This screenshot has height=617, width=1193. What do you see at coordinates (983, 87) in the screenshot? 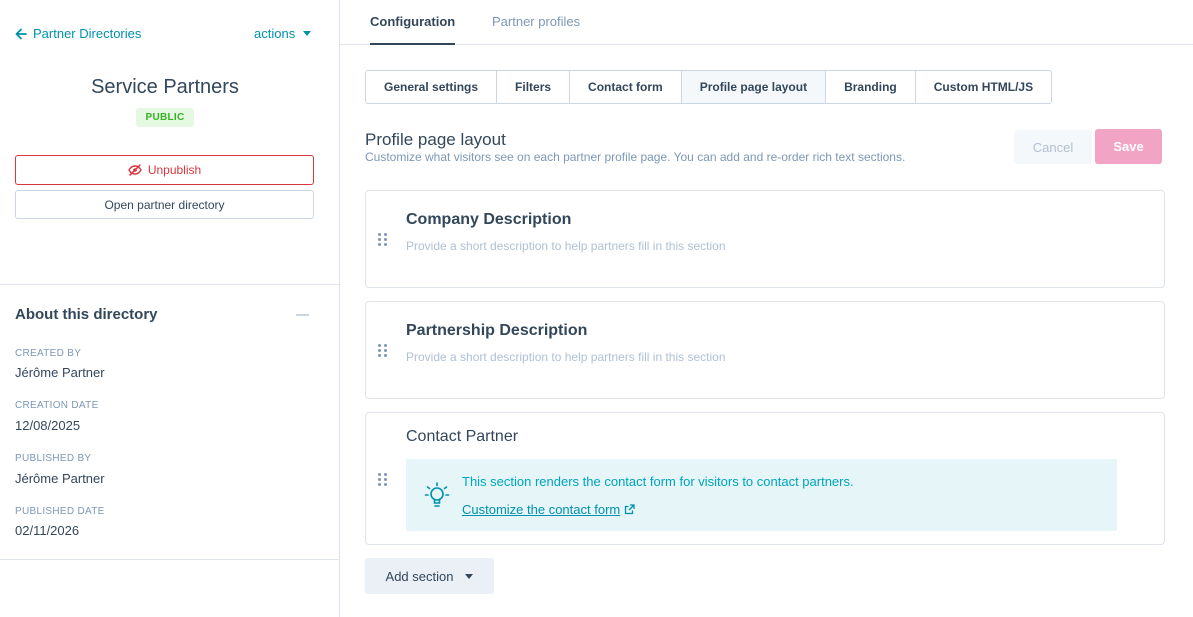
I see `subtab-custom-html-js: Custom HTML/JS` at bounding box center [983, 87].